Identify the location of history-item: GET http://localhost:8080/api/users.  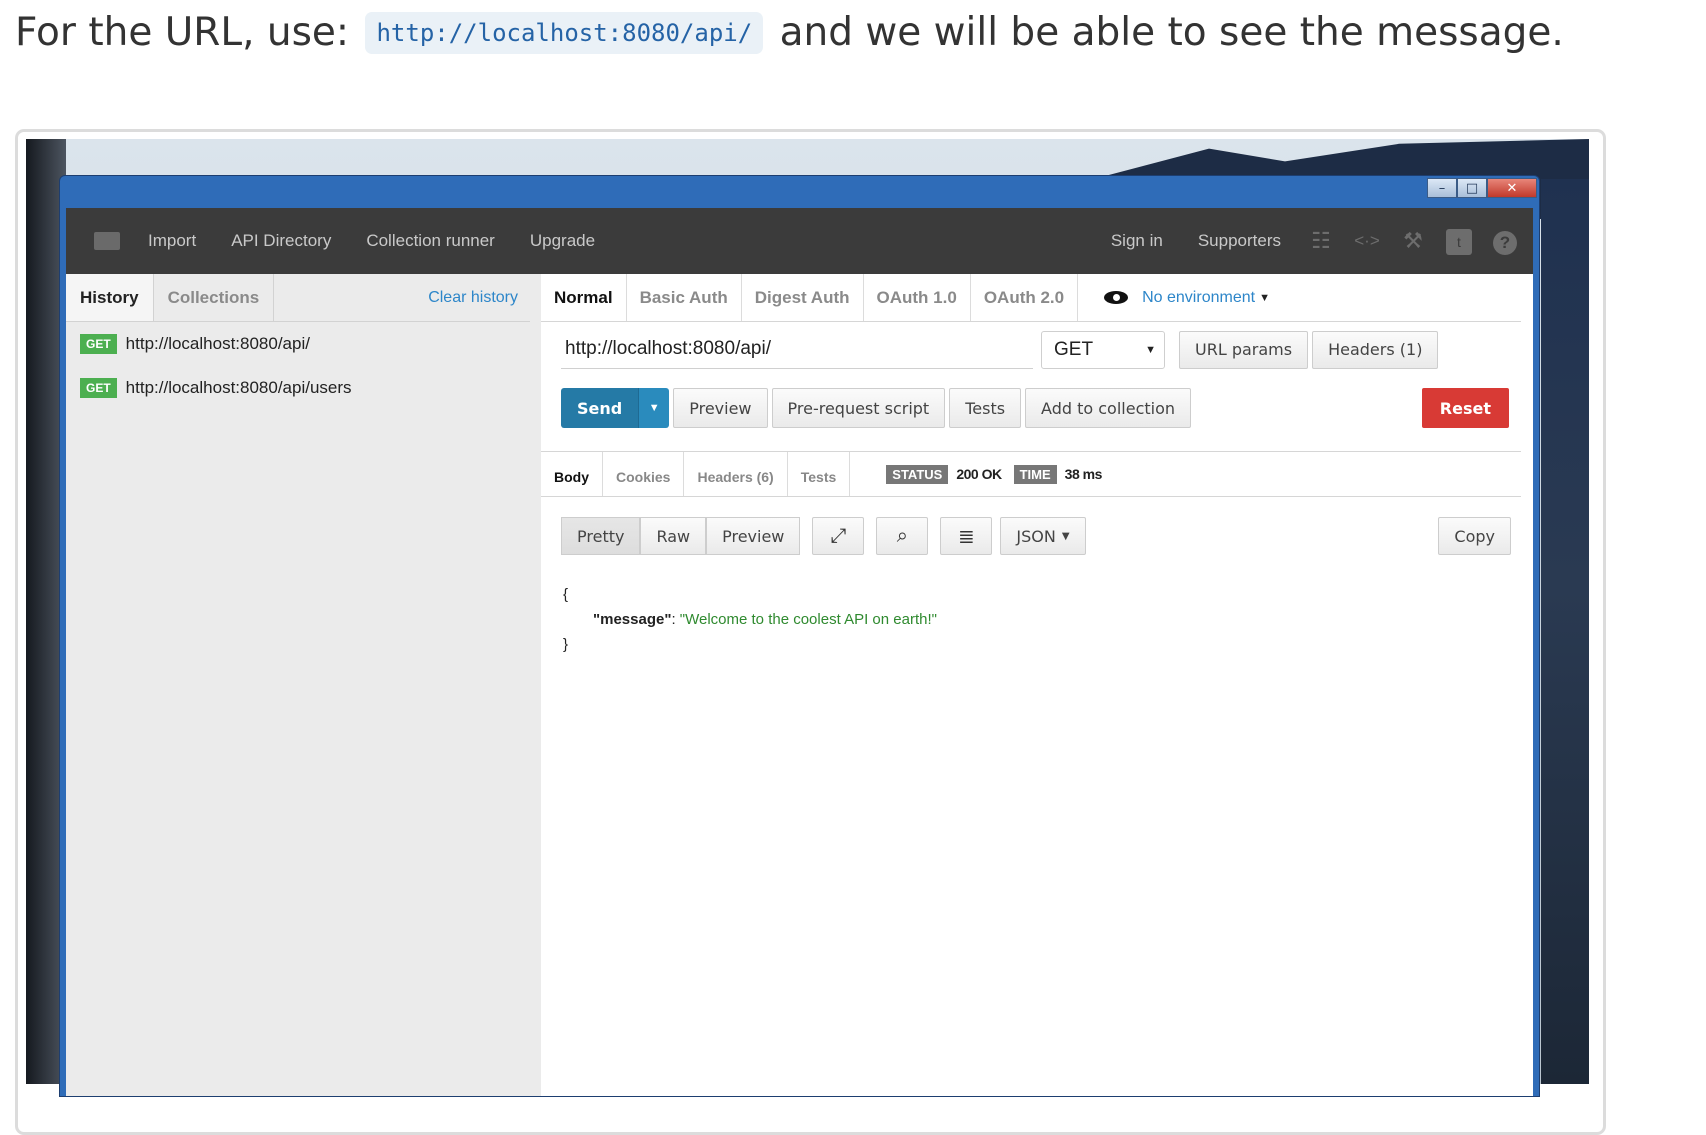
(310, 388).